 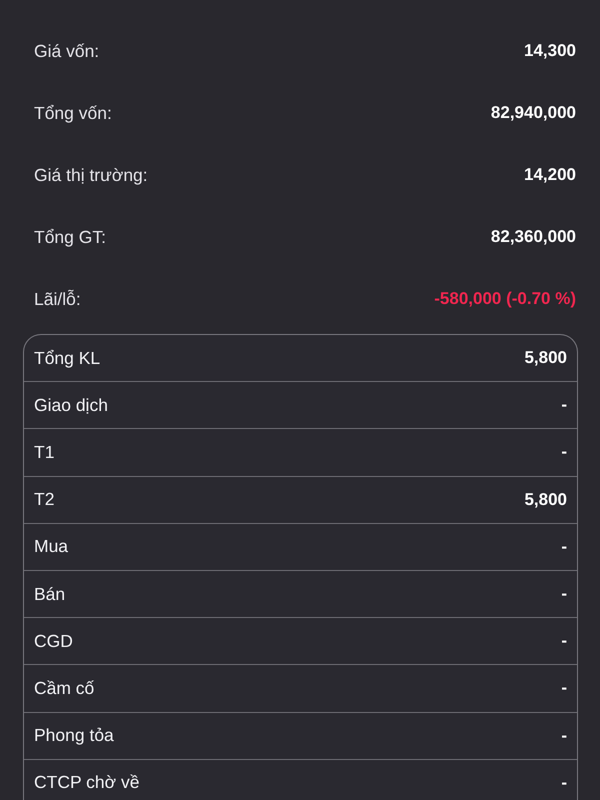 I want to click on row-label: Phong tỏa, so click(x=74, y=735).